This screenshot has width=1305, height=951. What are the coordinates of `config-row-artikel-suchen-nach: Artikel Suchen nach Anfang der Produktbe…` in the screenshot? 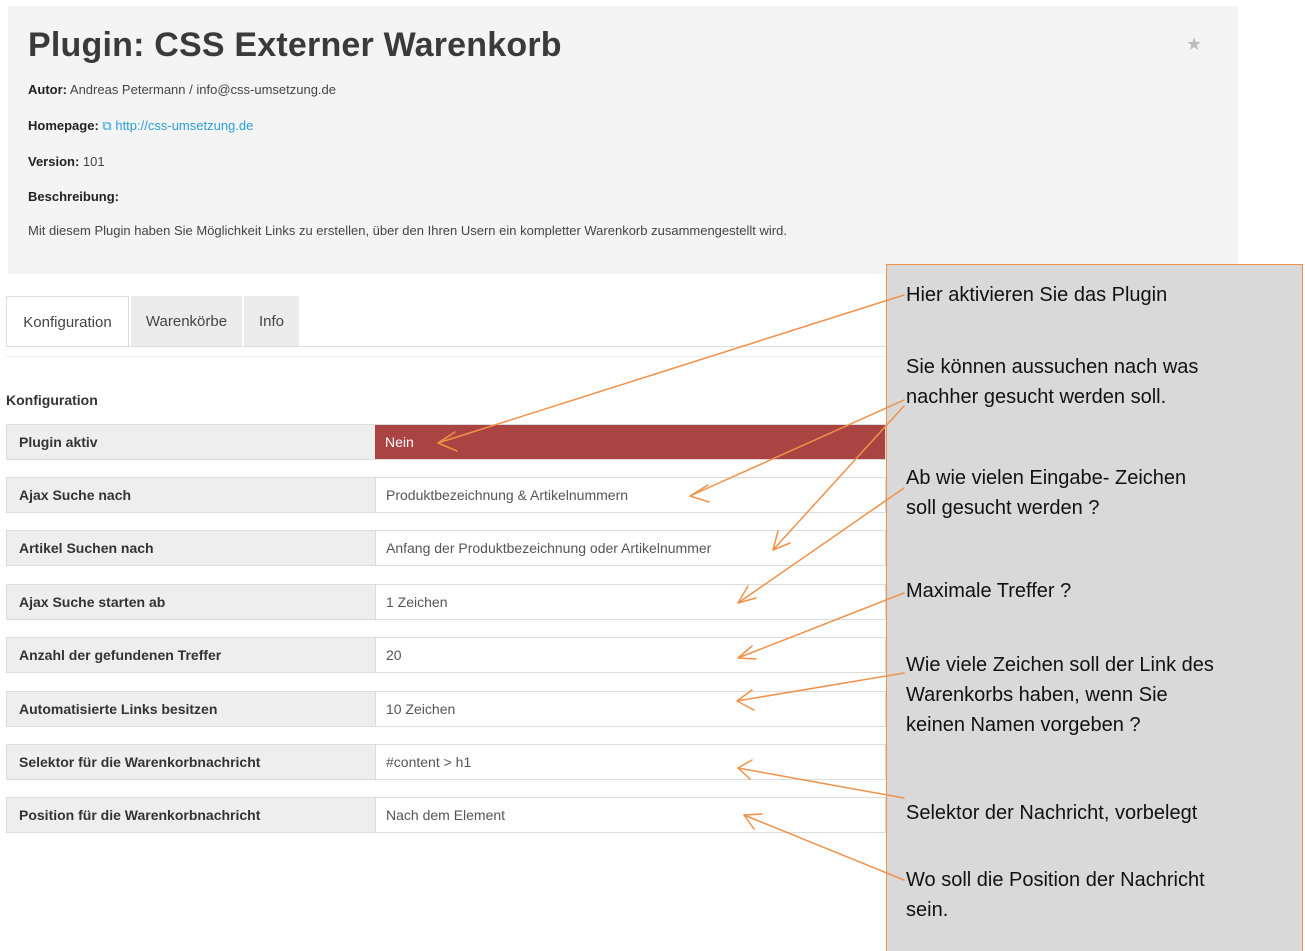 It's located at (446, 548).